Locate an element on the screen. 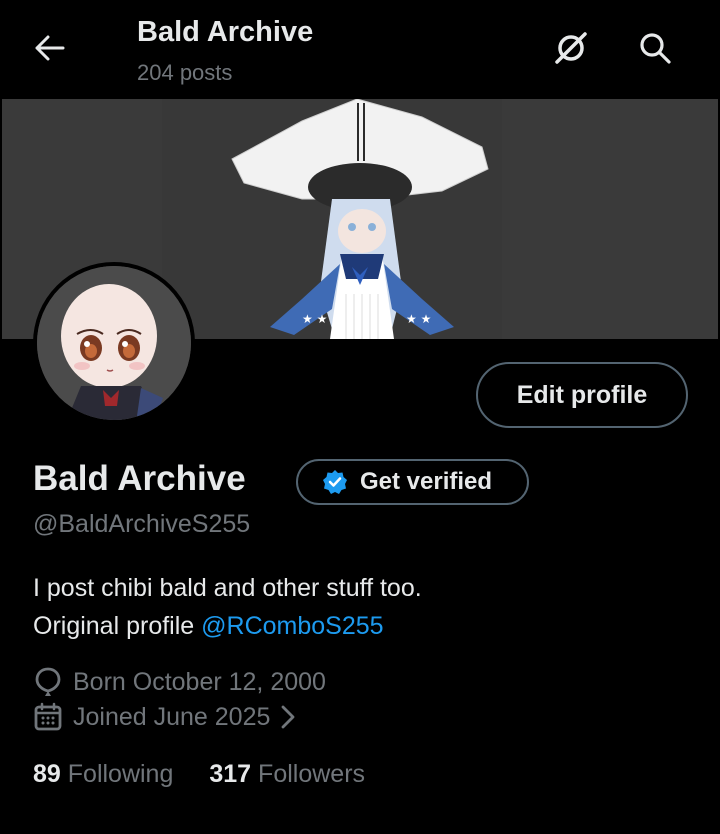  birthday-row: Born October 12, 2000 is located at coordinates (179, 682).